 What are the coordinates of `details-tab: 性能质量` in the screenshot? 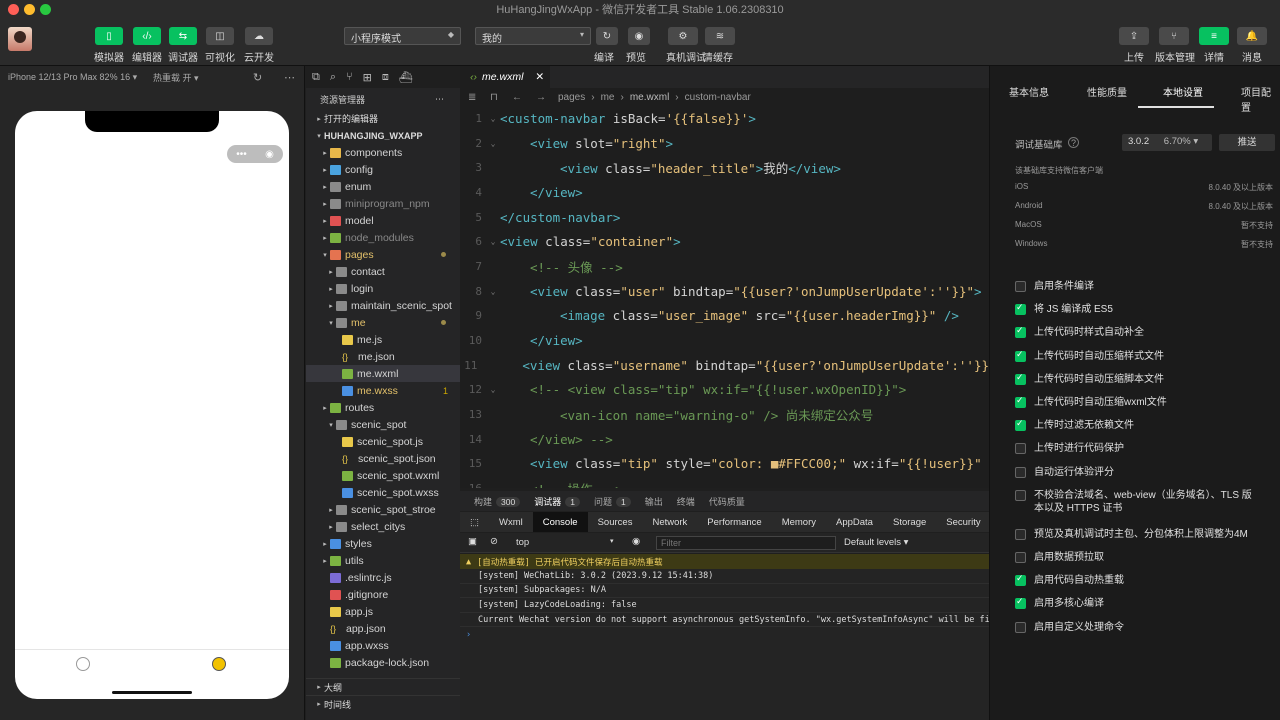 It's located at (1107, 91).